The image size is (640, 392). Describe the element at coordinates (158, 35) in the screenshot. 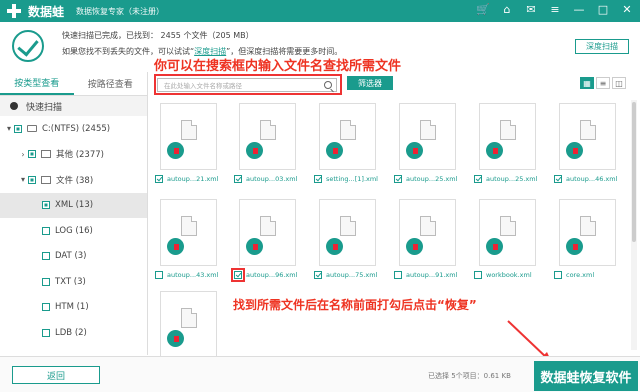

I see `scan-summary-text: 快速扫描已完成，已找到： 2455 个文件（205 MB）` at that location.